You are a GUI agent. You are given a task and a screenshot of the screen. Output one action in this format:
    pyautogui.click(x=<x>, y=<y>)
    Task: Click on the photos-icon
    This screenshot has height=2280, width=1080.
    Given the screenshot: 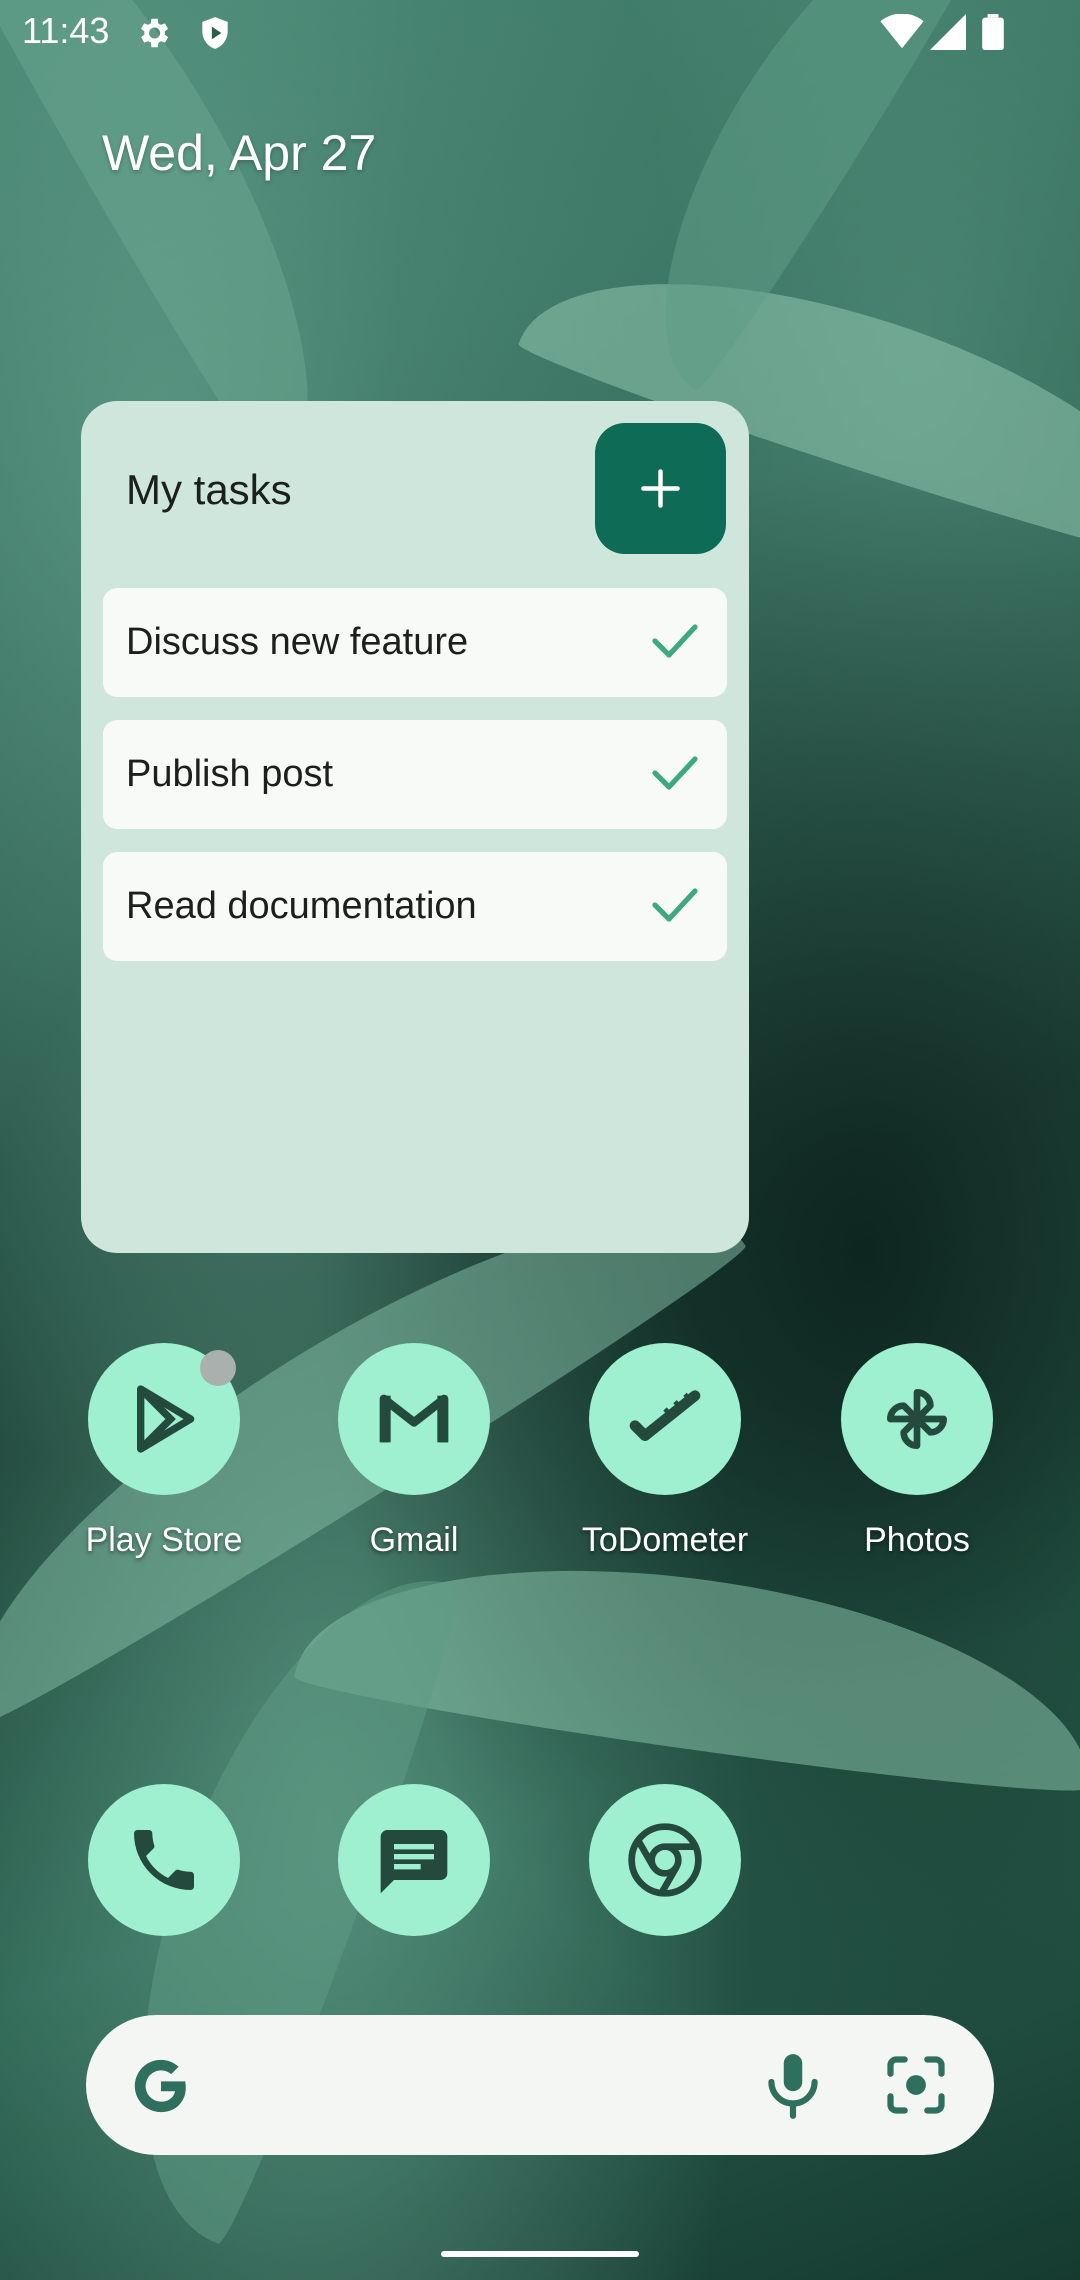 What is the action you would take?
    pyautogui.click(x=917, y=1419)
    